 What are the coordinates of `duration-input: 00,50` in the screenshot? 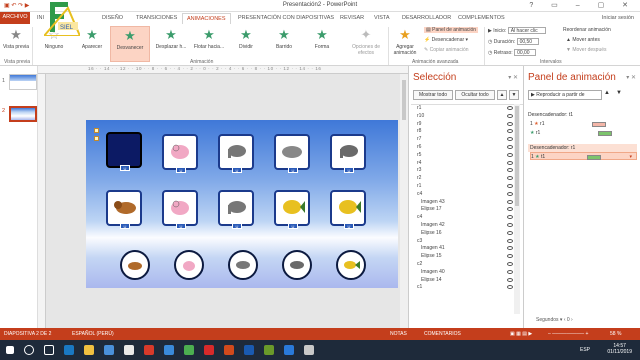 It's located at (527, 41).